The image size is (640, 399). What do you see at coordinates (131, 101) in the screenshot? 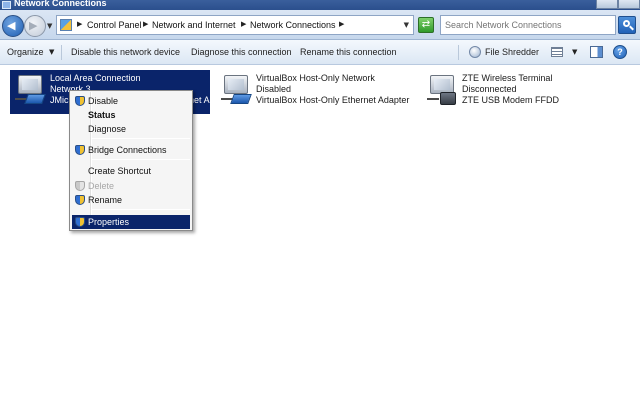
I see `menu-item-disable: Disable` at bounding box center [131, 101].